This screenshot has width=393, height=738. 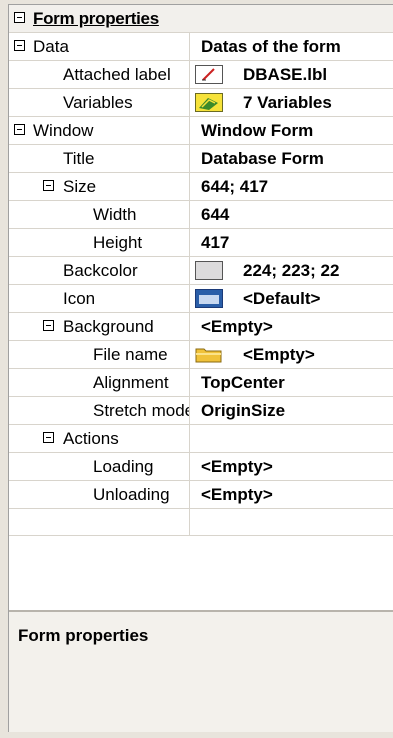 What do you see at coordinates (235, 186) in the screenshot?
I see `property-value: 644; 417` at bounding box center [235, 186].